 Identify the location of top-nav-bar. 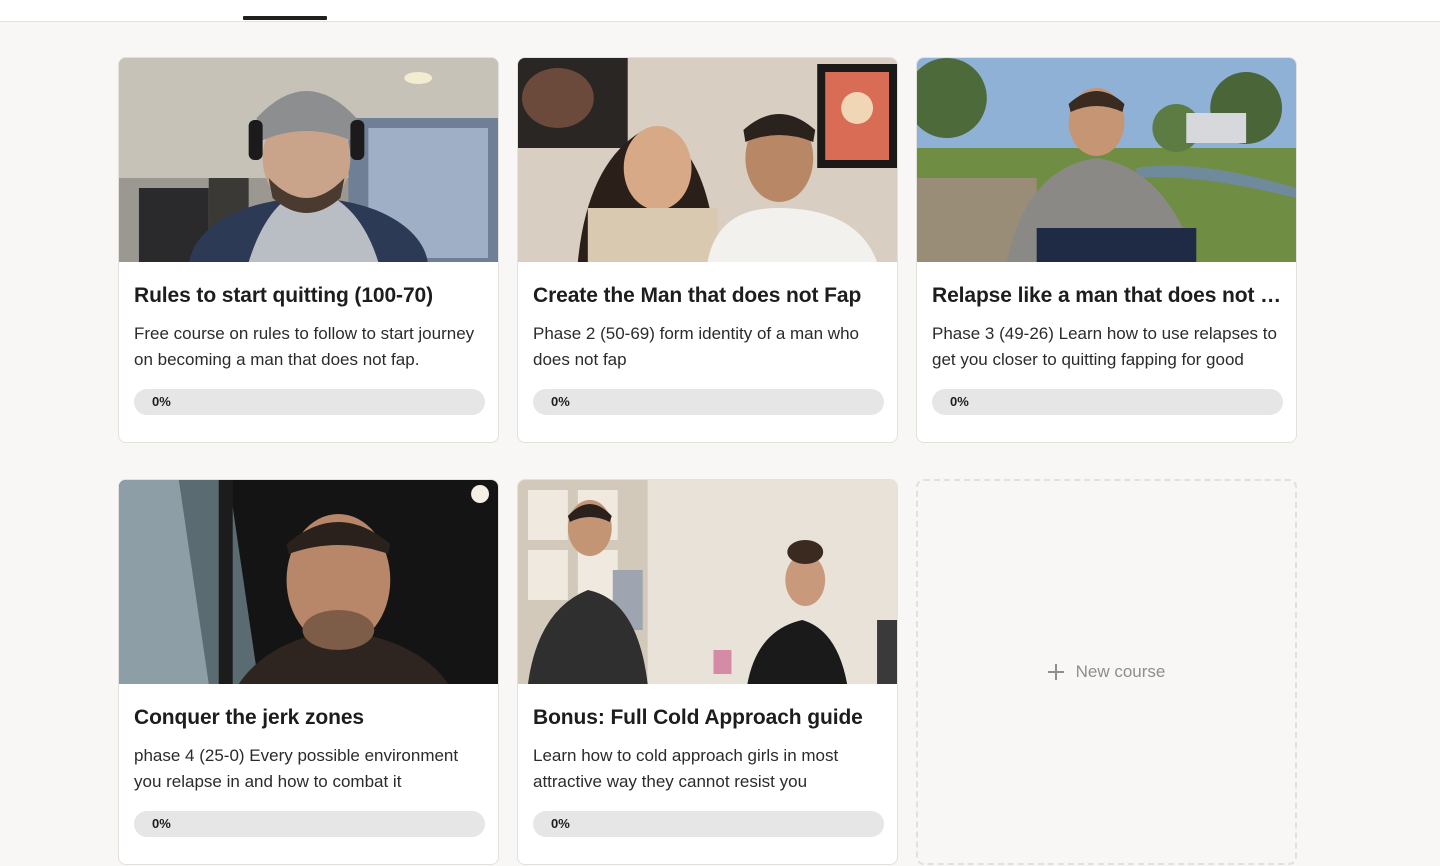
(720, 11).